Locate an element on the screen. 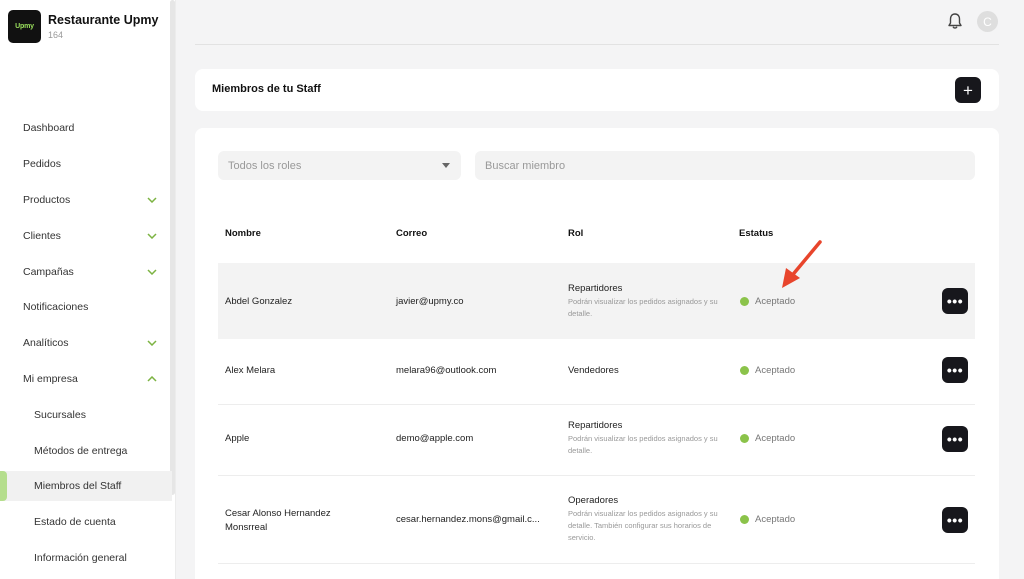 This screenshot has height=579, width=1024. active-indicator is located at coordinates (3, 486).